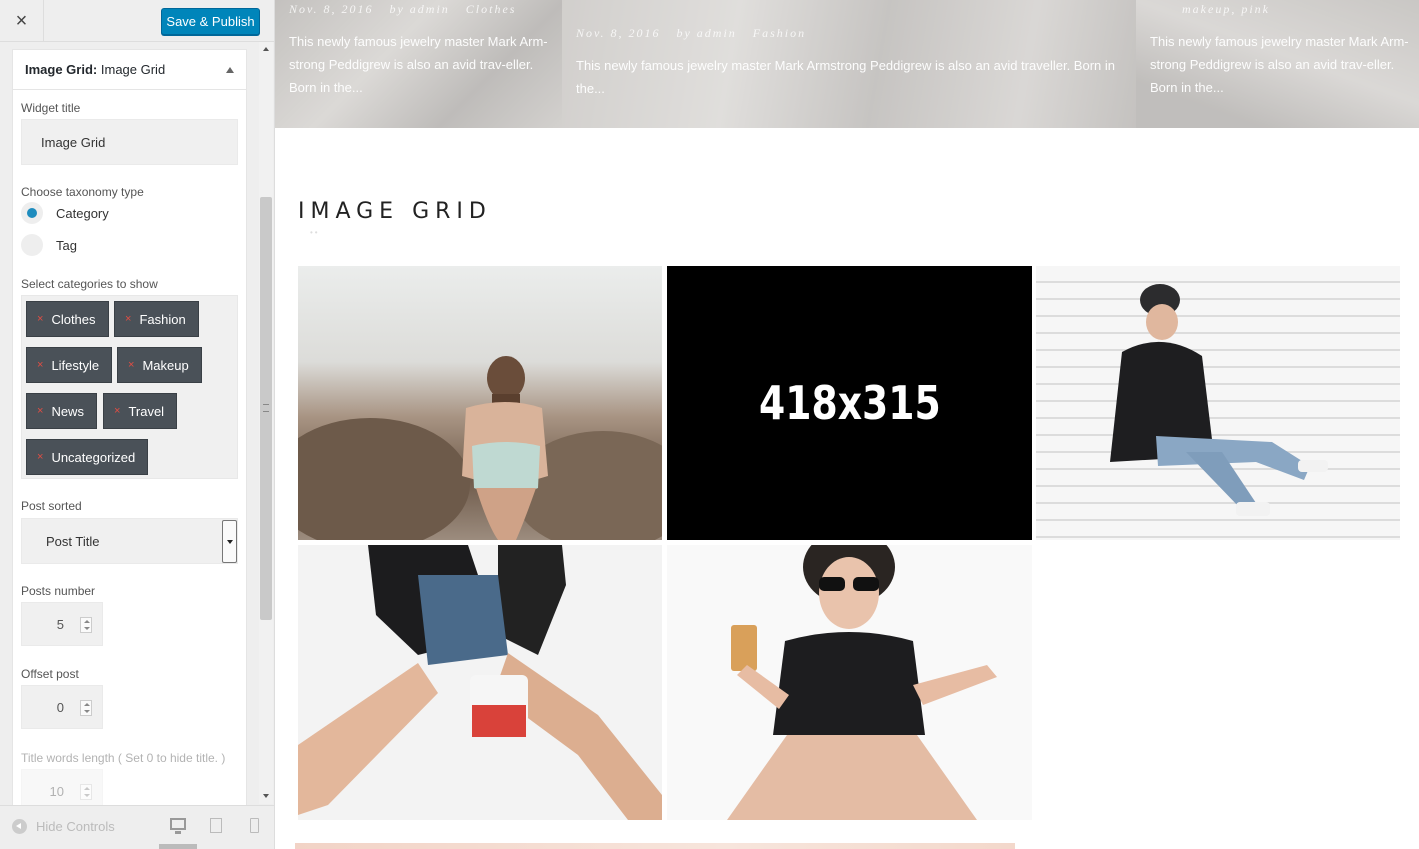 Image resolution: width=1419 pixels, height=849 pixels. I want to click on title-words-input: 10, so click(62, 788).